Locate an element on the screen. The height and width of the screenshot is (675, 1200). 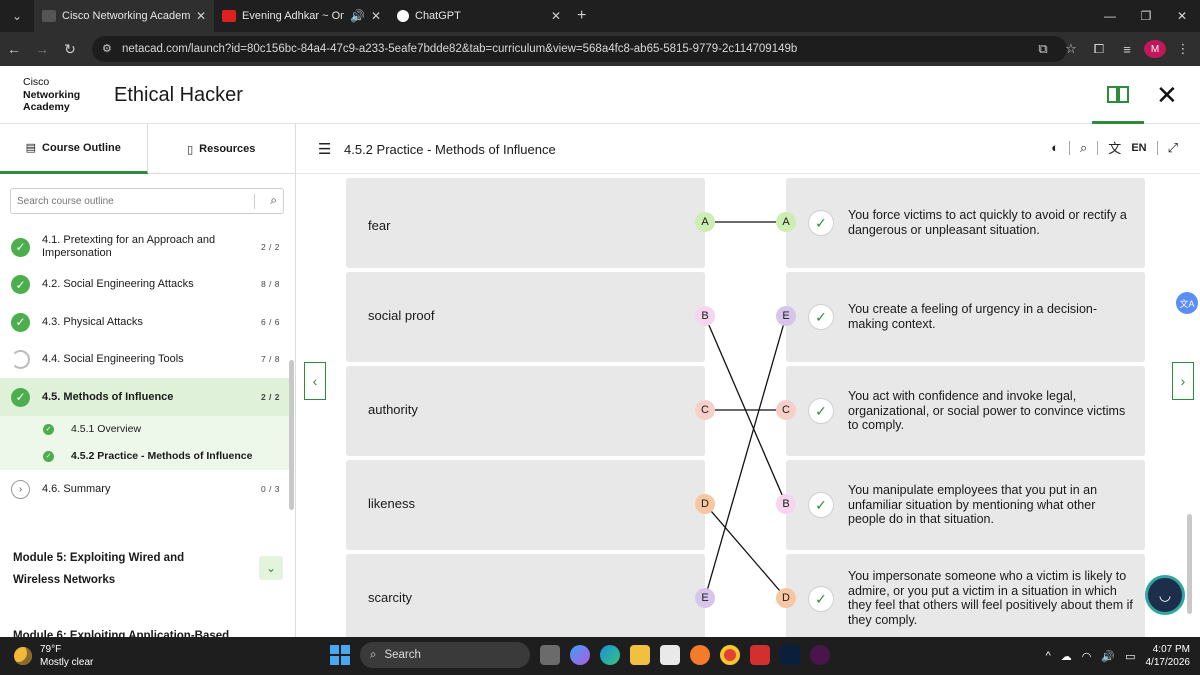
subitem-label: 4.5.1 Overview is located at coordinates (106, 429).